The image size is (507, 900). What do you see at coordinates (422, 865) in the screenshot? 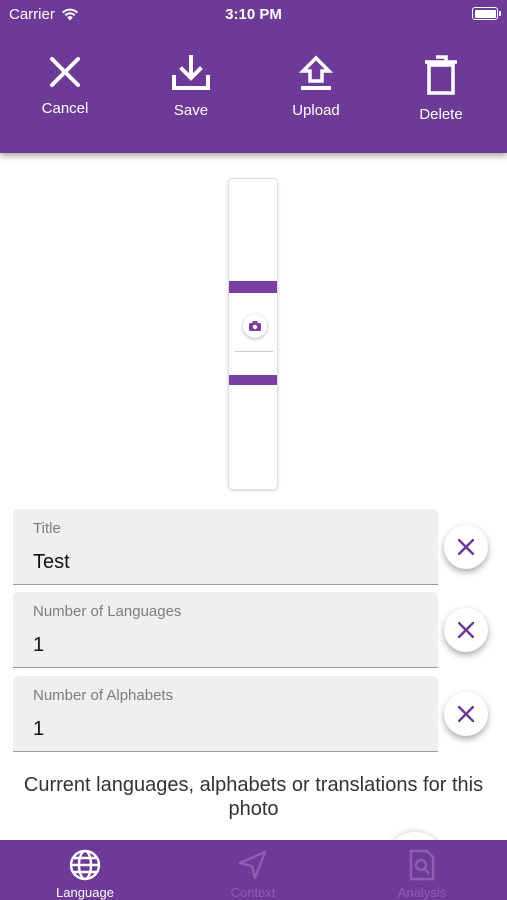
I see `document-search-icon` at bounding box center [422, 865].